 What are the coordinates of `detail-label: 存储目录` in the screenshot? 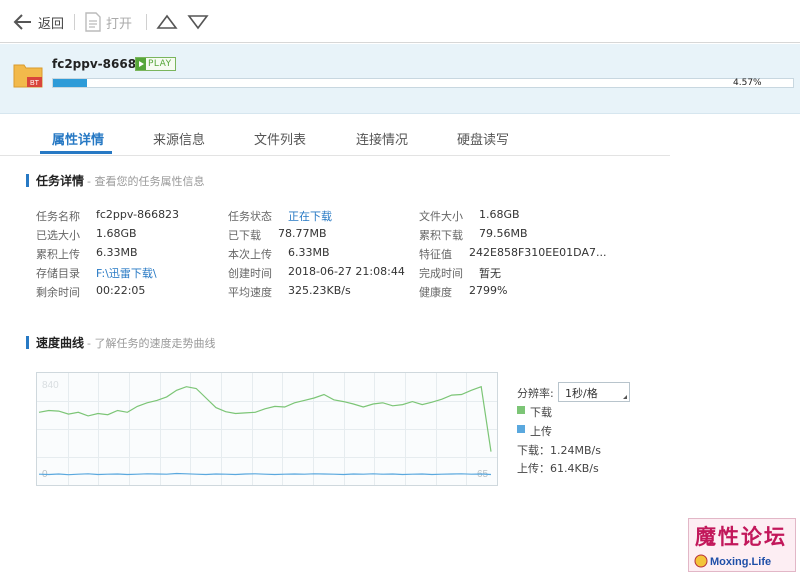 It's located at (58, 273).